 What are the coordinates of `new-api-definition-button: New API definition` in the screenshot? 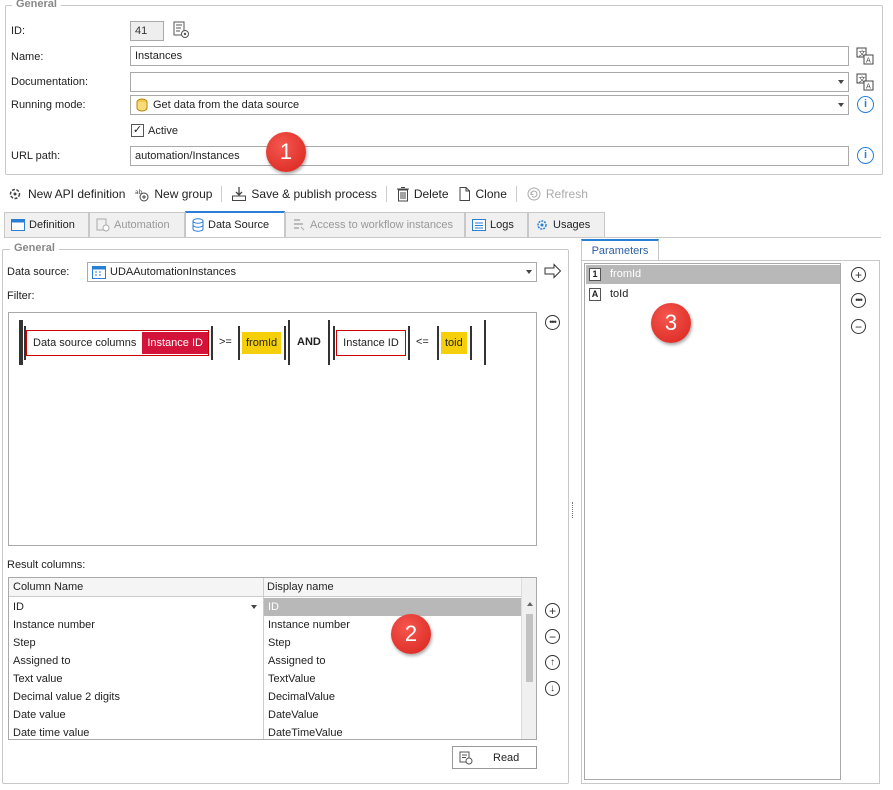 It's located at (66, 194).